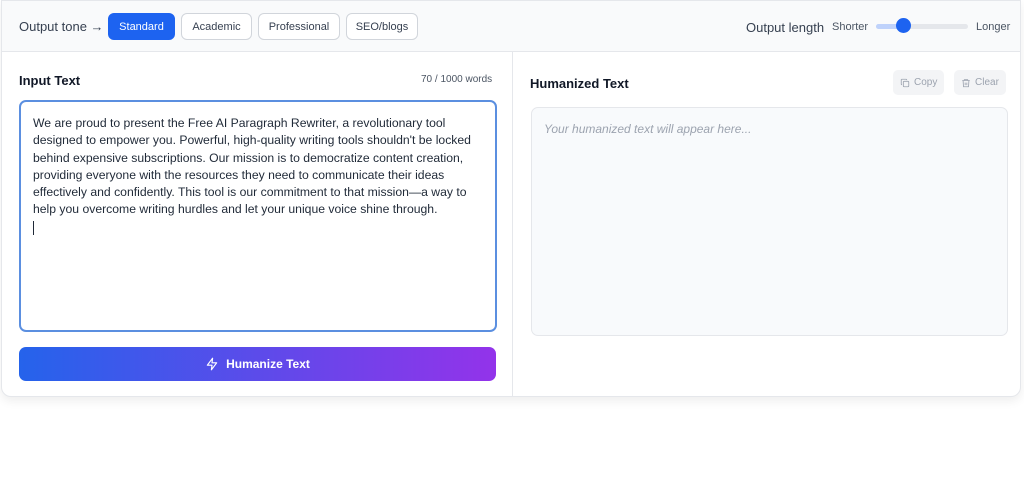 The image size is (1024, 503). I want to click on tone-academic-button: Academic, so click(216, 26).